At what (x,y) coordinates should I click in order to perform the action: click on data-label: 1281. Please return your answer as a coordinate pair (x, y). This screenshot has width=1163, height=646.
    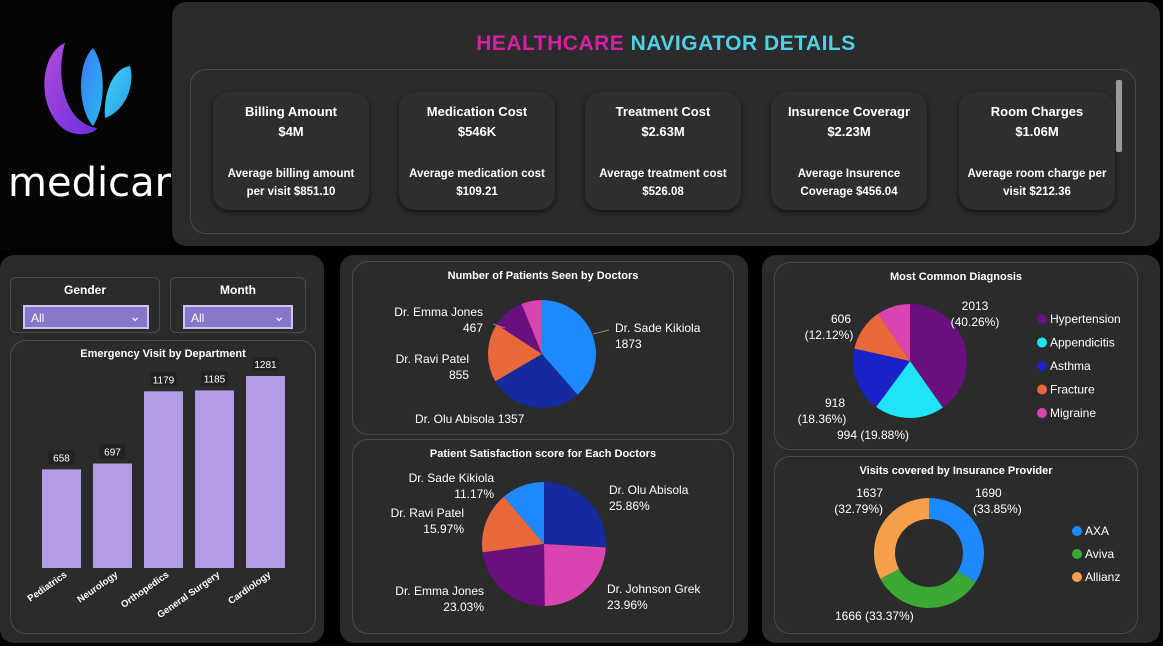
    Looking at the image, I should click on (265, 365).